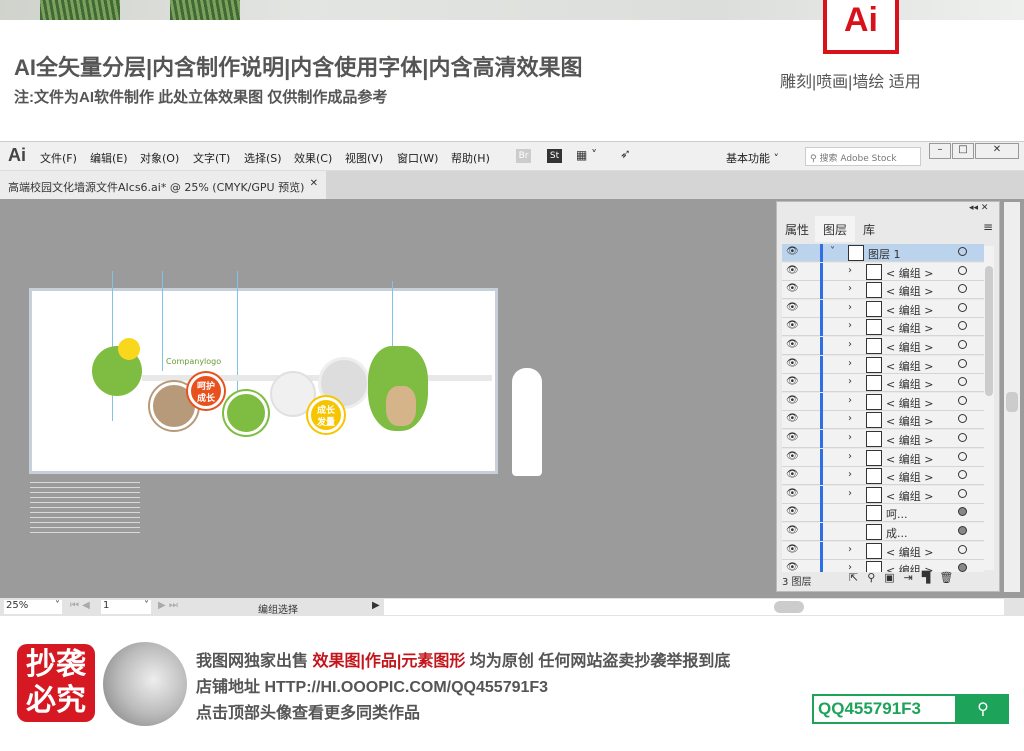  What do you see at coordinates (883, 253) in the screenshot?
I see `layer-row: 👁 ˅ 图层 1` at bounding box center [883, 253].